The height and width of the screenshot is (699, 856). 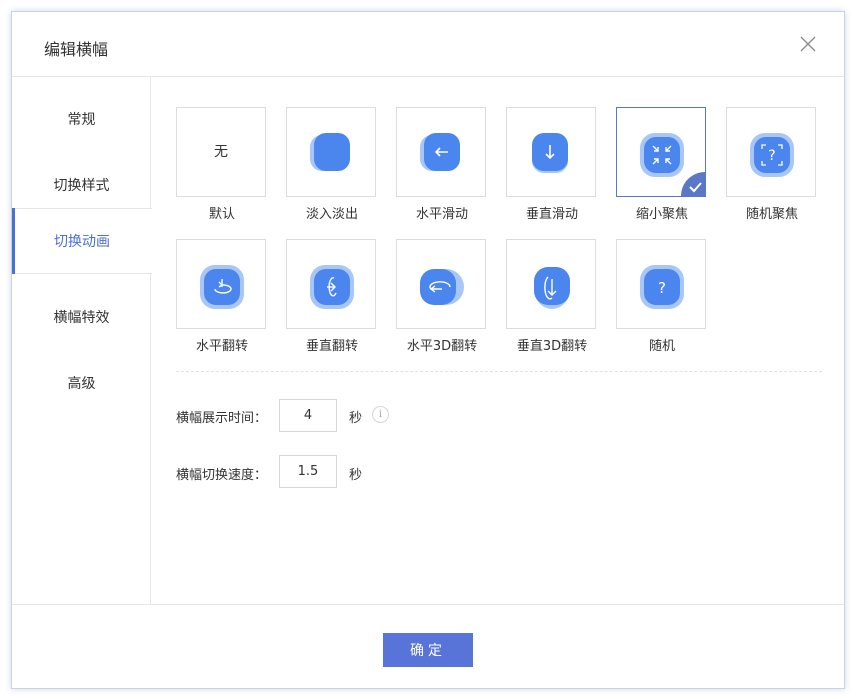 I want to click on random-focus-icon: ?, so click(x=772, y=155).